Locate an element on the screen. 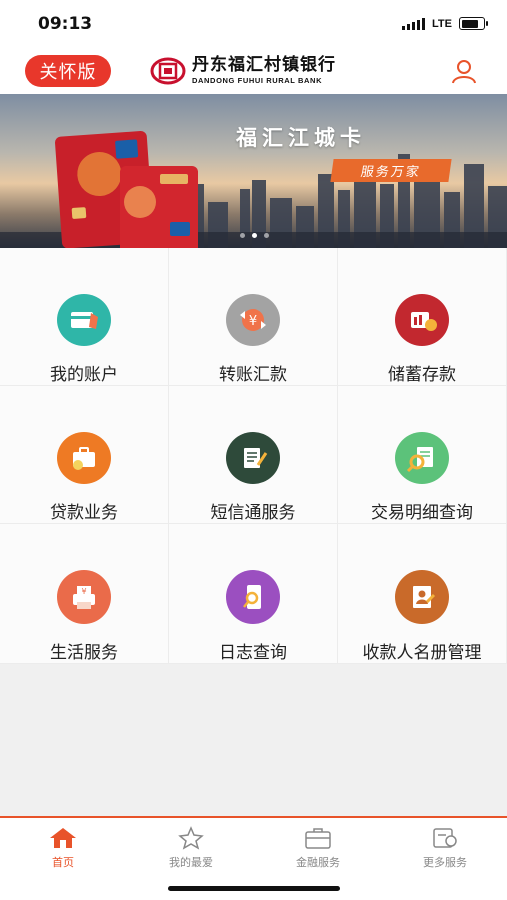 The width and height of the screenshot is (507, 900). bank-brand: 丹东福汇村镇银行 DANDONG FUHUI RURAL BANK is located at coordinates (243, 71).